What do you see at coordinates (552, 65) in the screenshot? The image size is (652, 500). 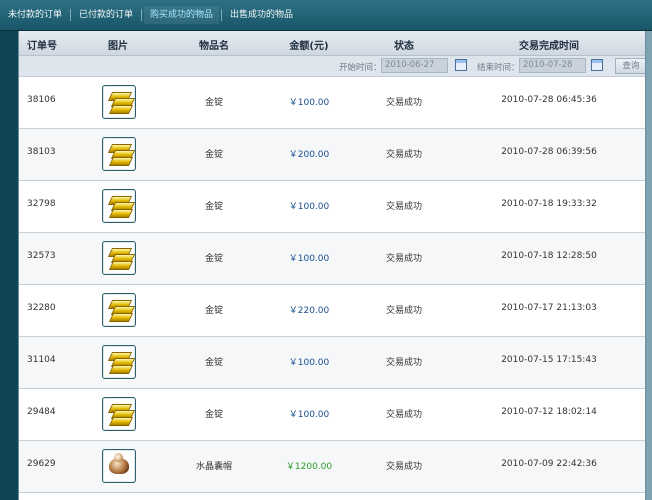 I see `end-date-input: 2010-07-28` at bounding box center [552, 65].